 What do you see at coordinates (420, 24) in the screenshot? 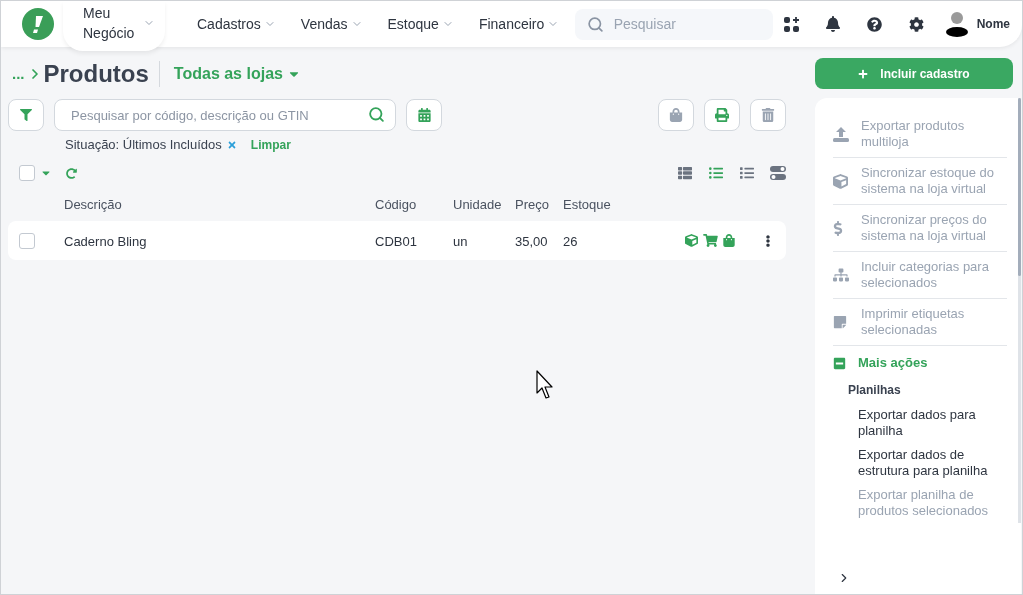
I see `nav-menu-tab: Estoque` at bounding box center [420, 24].